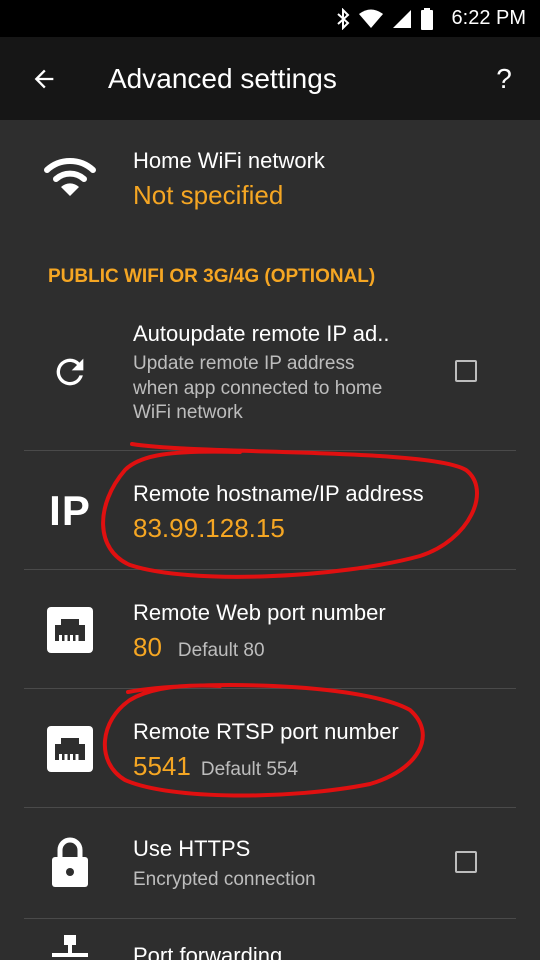 This screenshot has height=960, width=540. I want to click on https-summary: Encrypted connection, so click(224, 879).